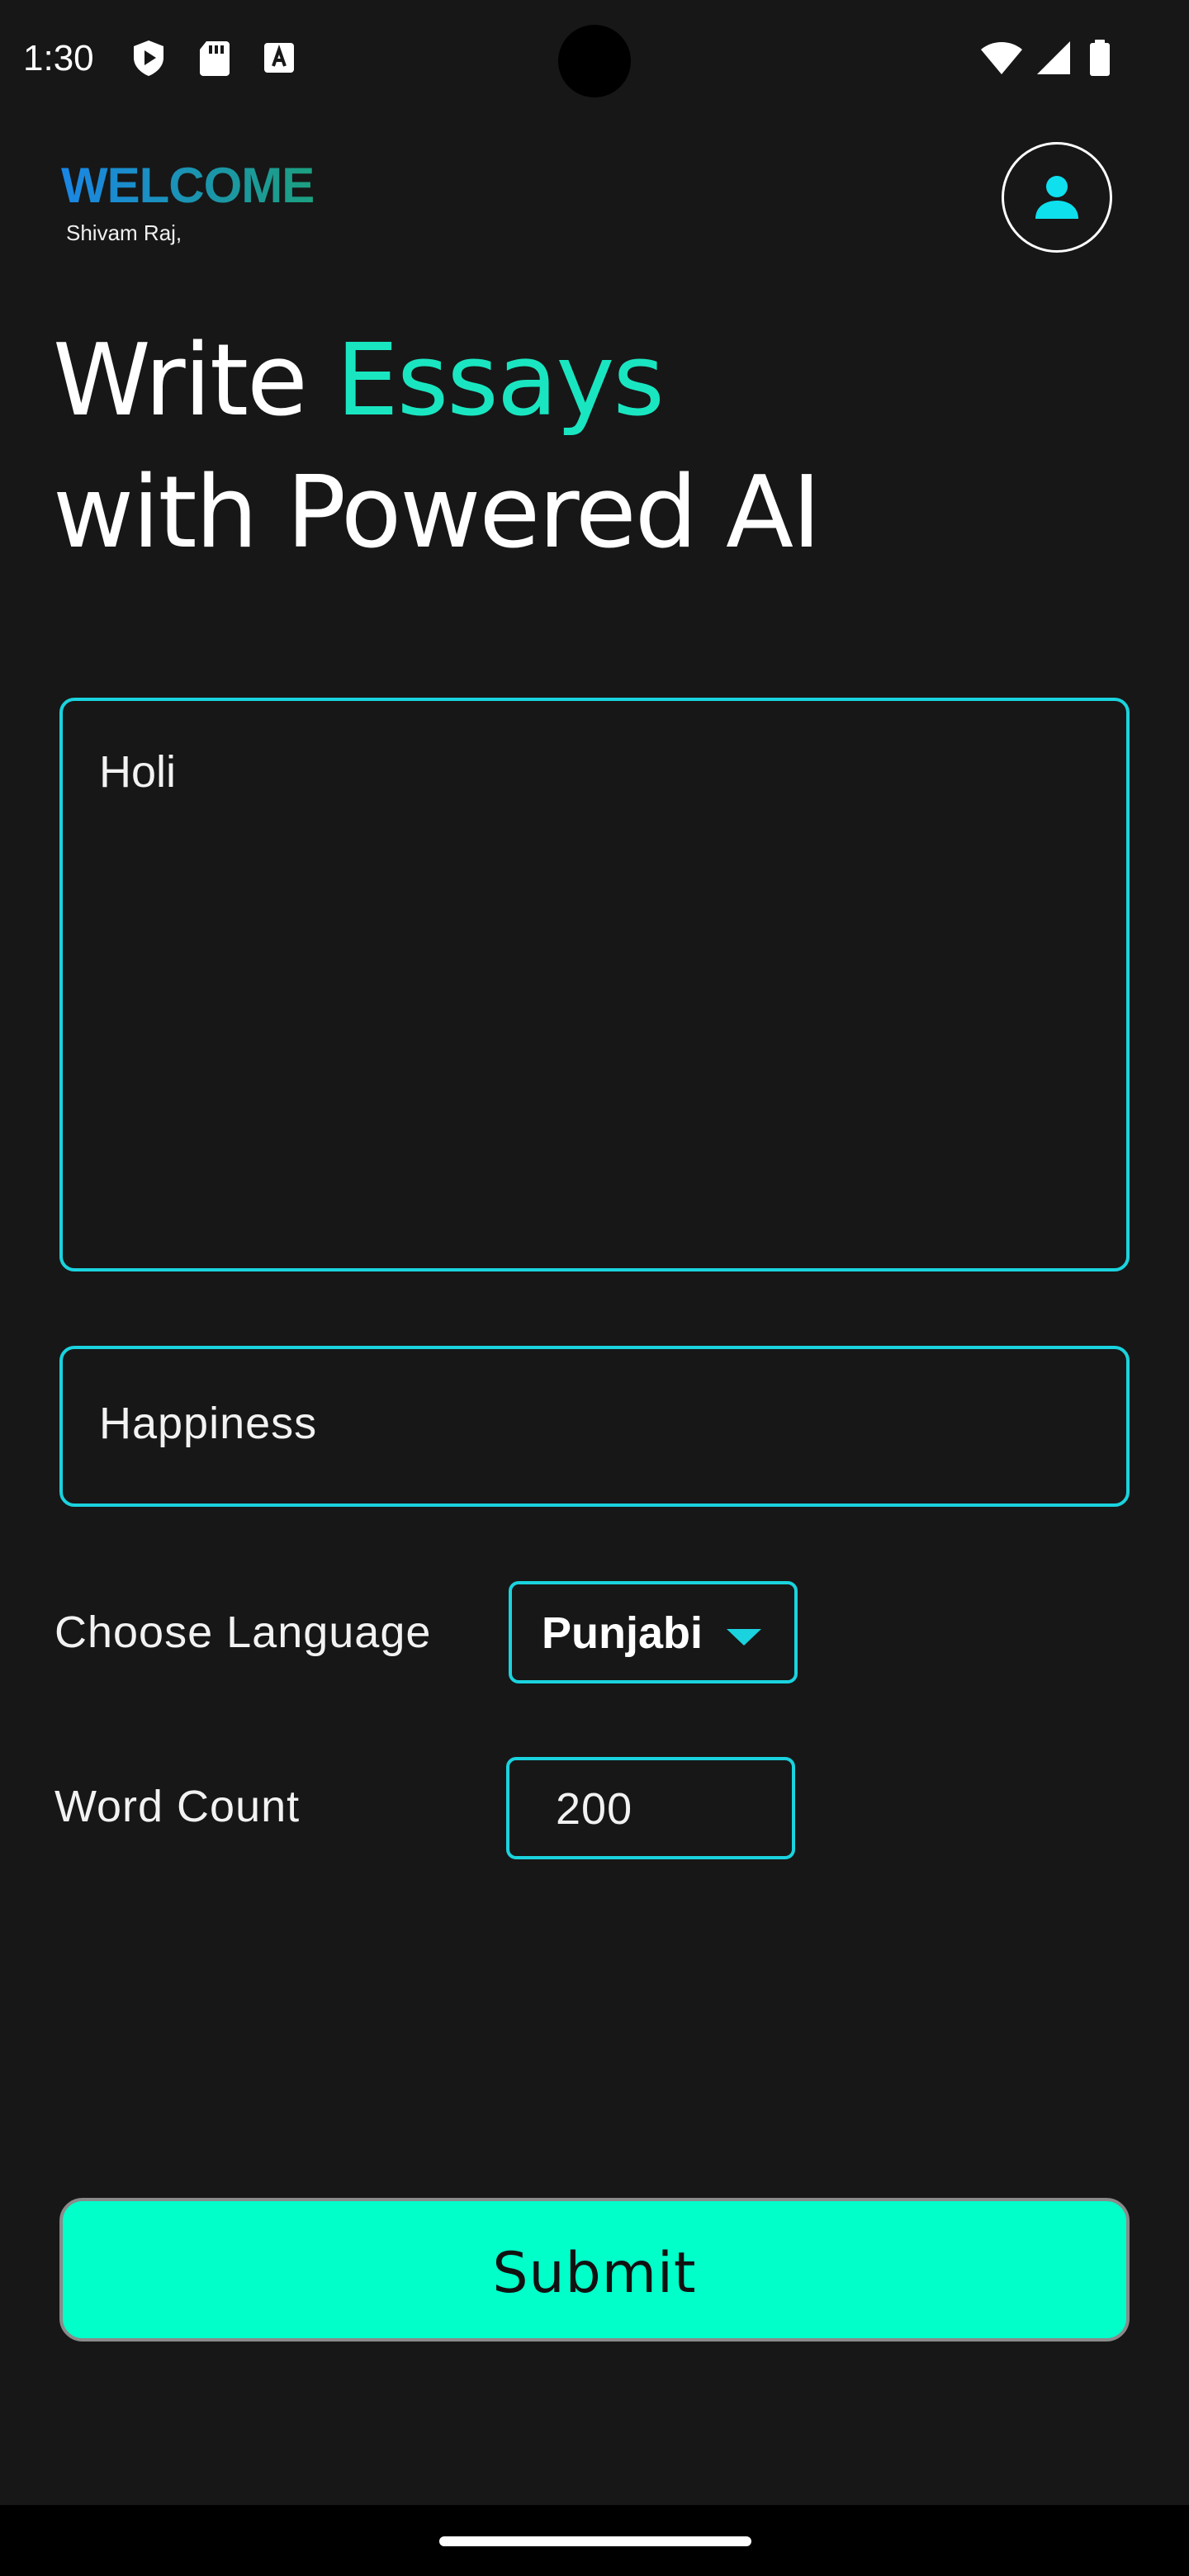  Describe the element at coordinates (279, 58) in the screenshot. I see `keyboard-a-icon` at that location.